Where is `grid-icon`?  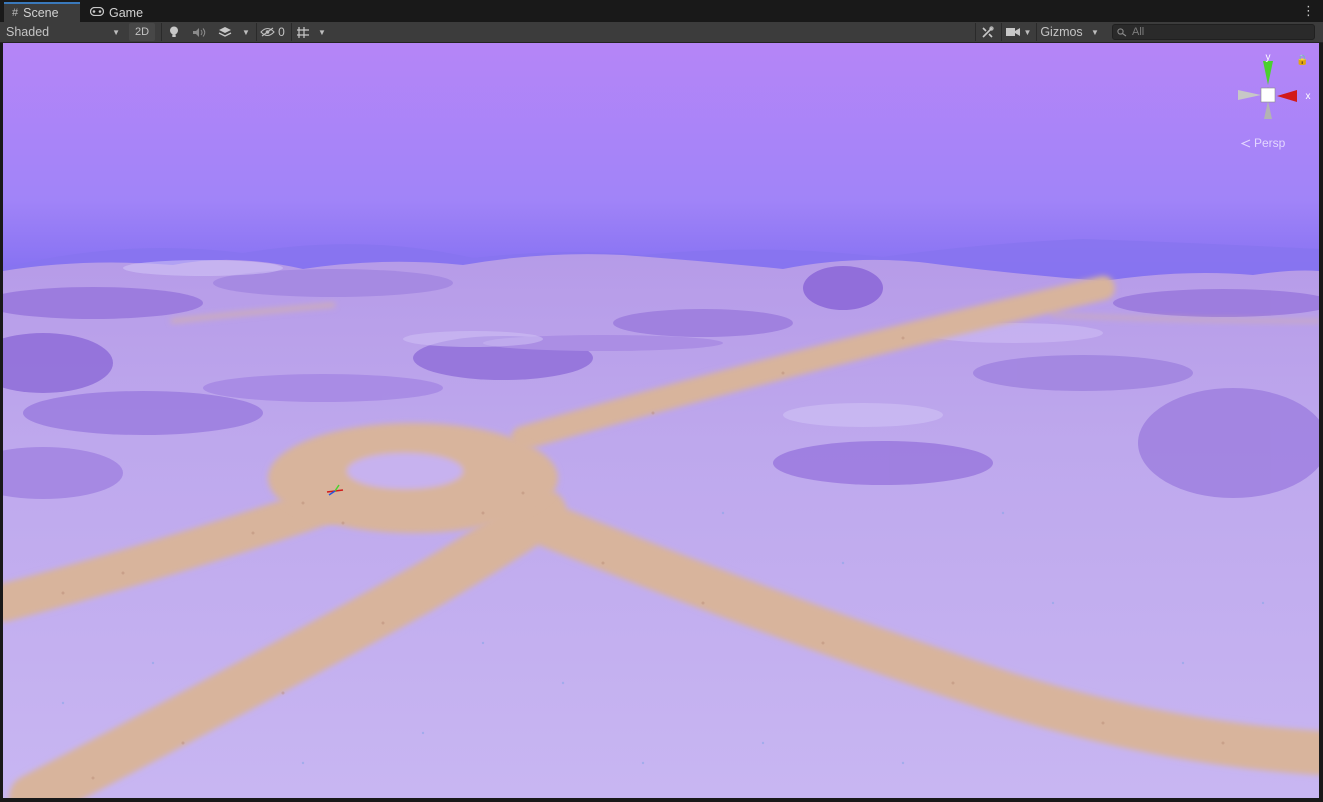
grid-icon is located at coordinates (302, 32).